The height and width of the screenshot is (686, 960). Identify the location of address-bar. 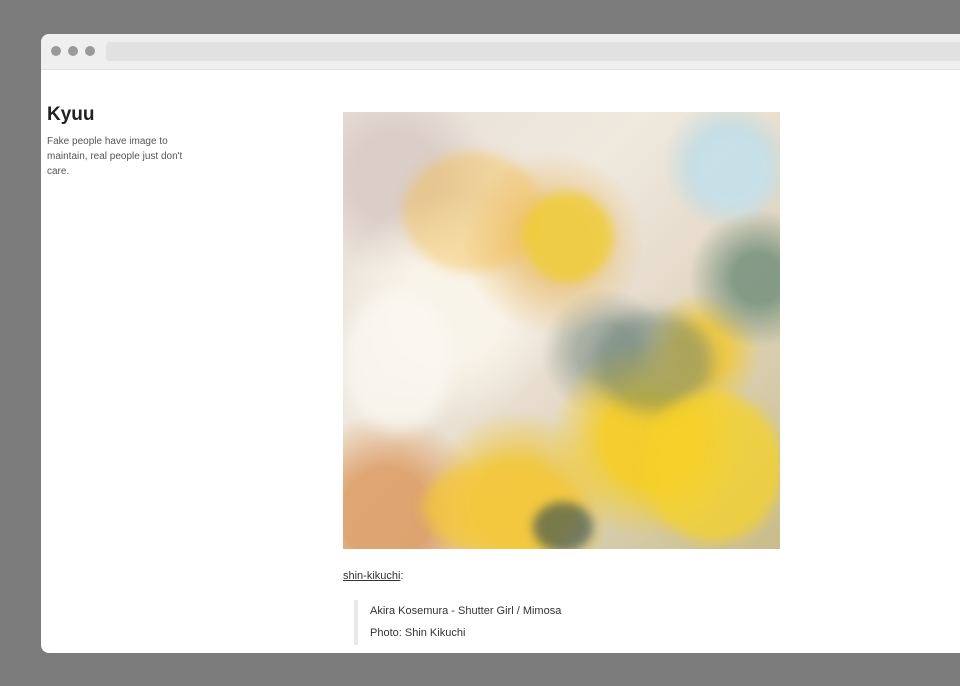
(533, 51).